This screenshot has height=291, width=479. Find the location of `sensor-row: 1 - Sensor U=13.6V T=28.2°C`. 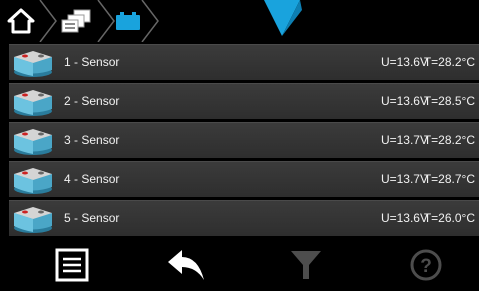

sensor-row: 1 - Sensor U=13.6V T=28.2°C is located at coordinates (244, 62).